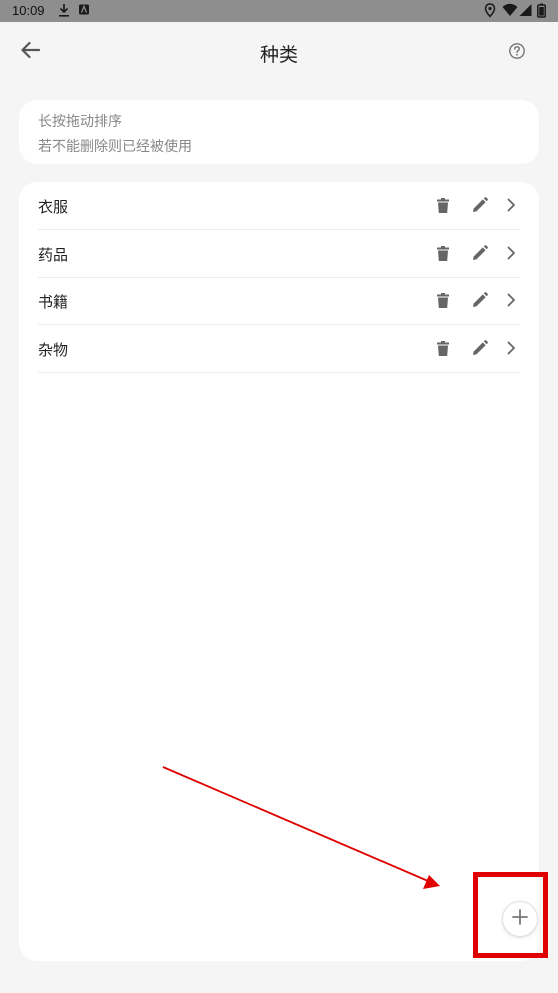 The width and height of the screenshot is (558, 993). I want to click on category-label: 杂物, so click(53, 350).